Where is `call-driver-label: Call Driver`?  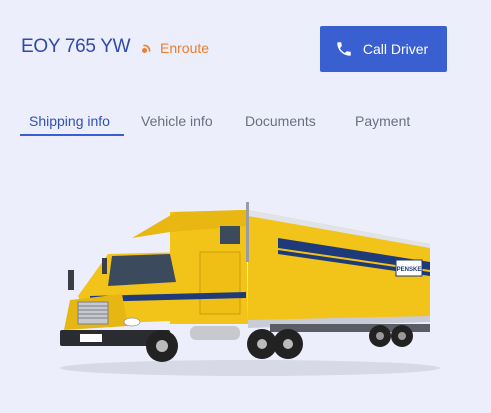
call-driver-label: Call Driver is located at coordinates (395, 49).